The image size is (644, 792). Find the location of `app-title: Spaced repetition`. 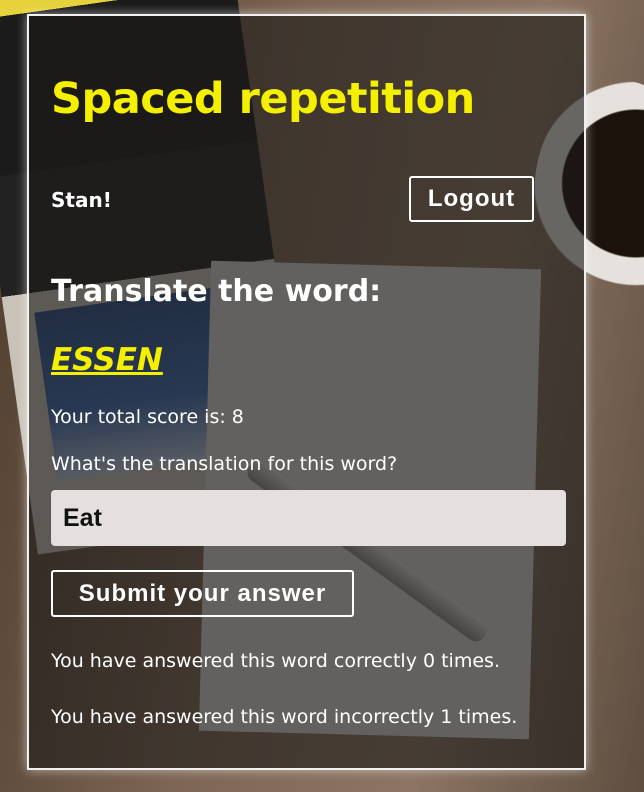

app-title: Spaced repetition is located at coordinates (263, 99).